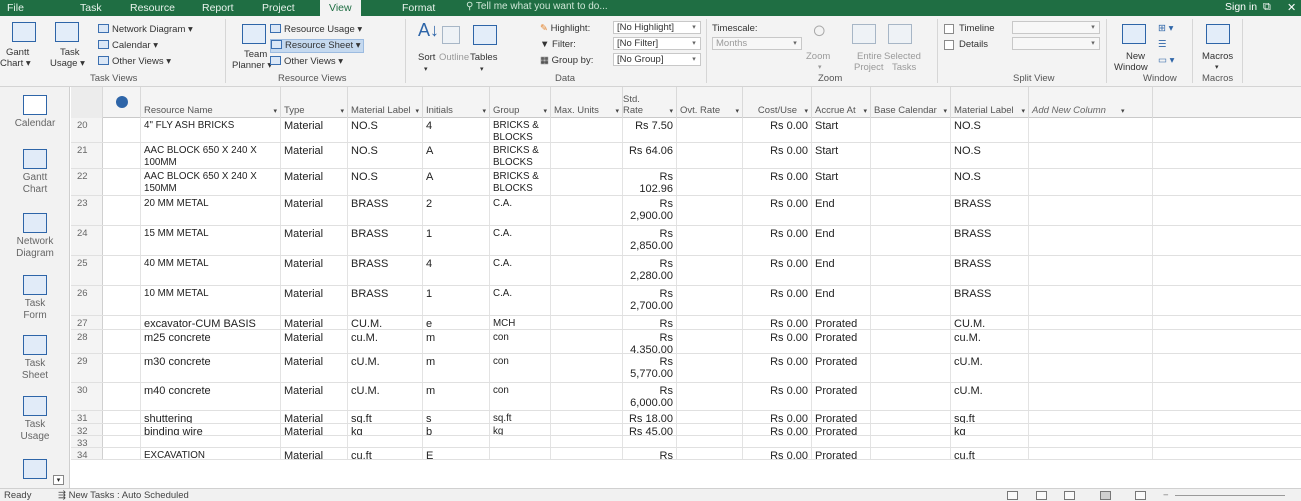 Image resolution: width=1301 pixels, height=501 pixels. What do you see at coordinates (520, 417) in the screenshot?
I see `group-cell: sq.ft` at bounding box center [520, 417].